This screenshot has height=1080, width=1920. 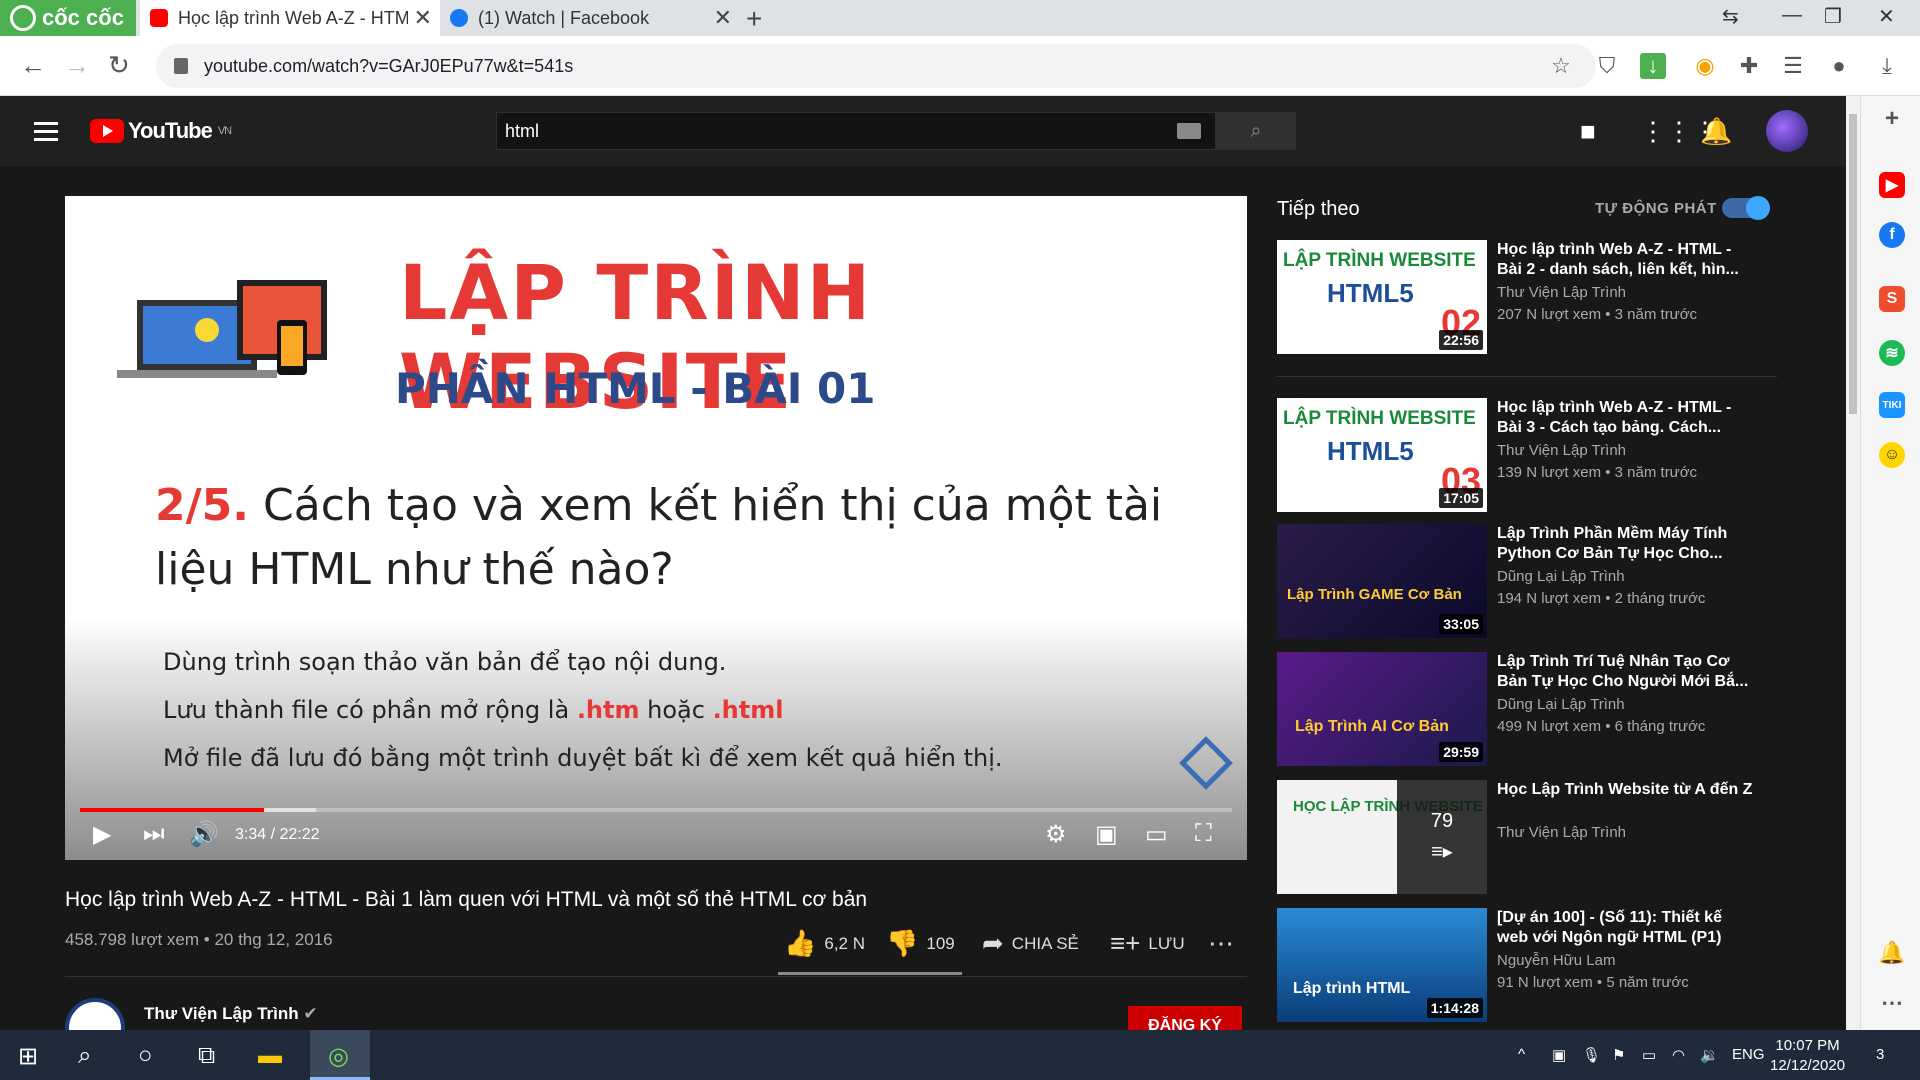 What do you see at coordinates (1853, 563) in the screenshot?
I see `page-scrollbar` at bounding box center [1853, 563].